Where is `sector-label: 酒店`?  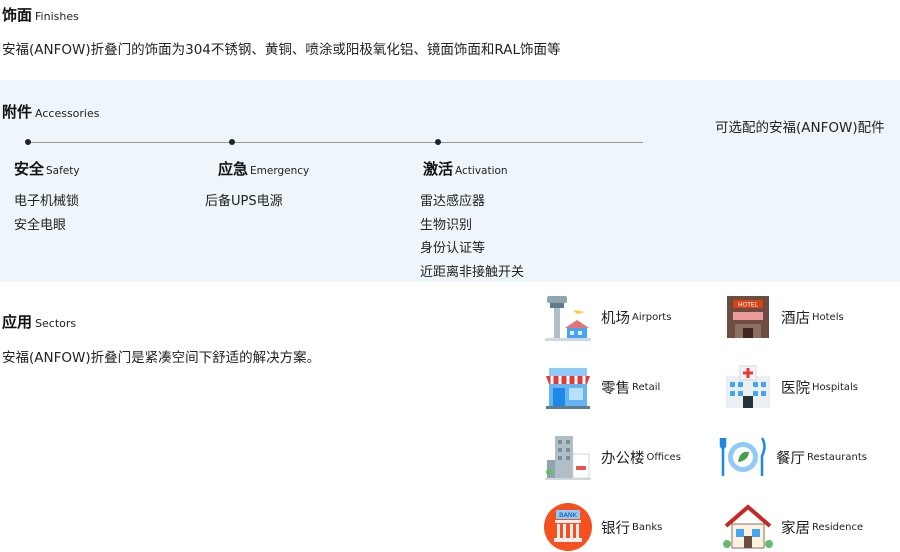
sector-label: 酒店 is located at coordinates (795, 318).